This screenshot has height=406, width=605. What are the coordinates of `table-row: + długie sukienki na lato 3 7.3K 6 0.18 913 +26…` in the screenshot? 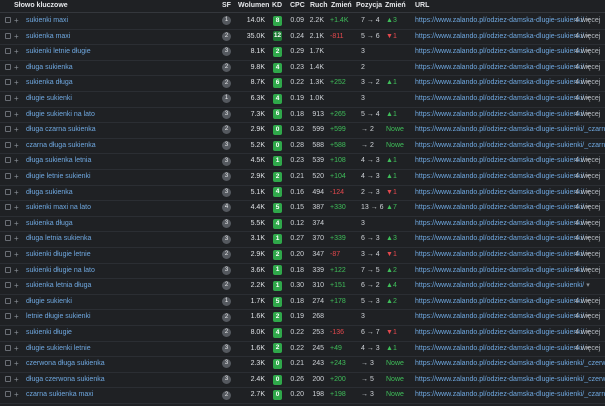 It's located at (302, 115).